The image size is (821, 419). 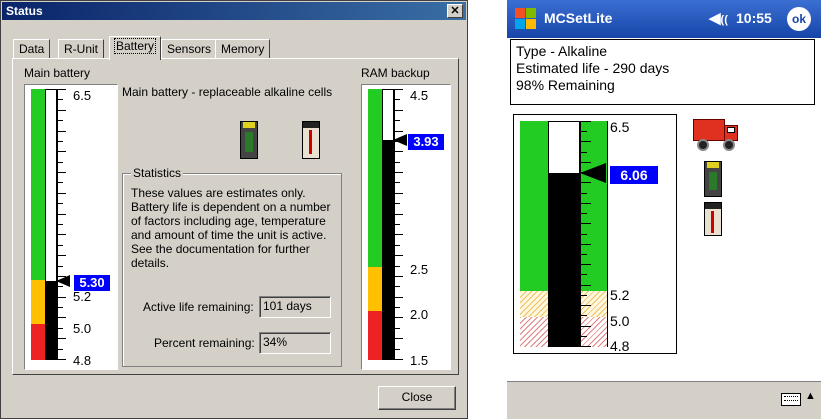 I want to click on main-level-fill, so click(x=51, y=320).